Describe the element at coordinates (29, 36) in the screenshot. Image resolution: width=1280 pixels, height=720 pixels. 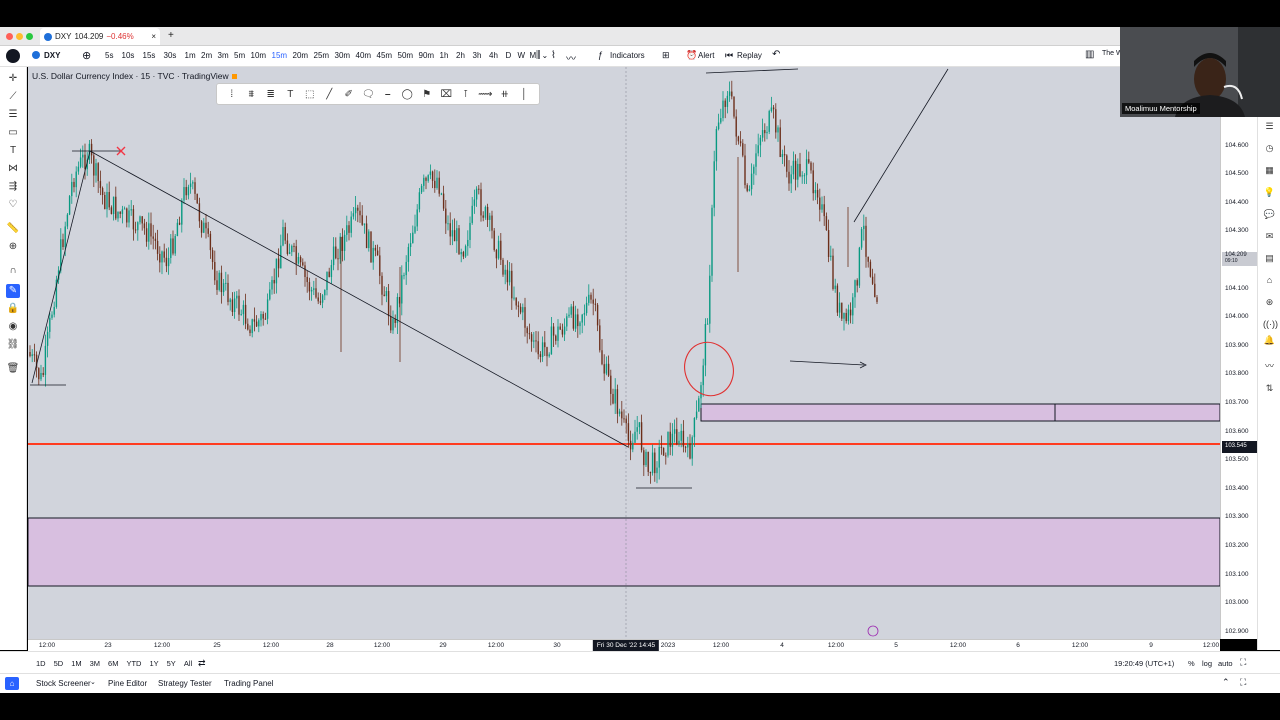
I see `maximize-window-icon` at that location.